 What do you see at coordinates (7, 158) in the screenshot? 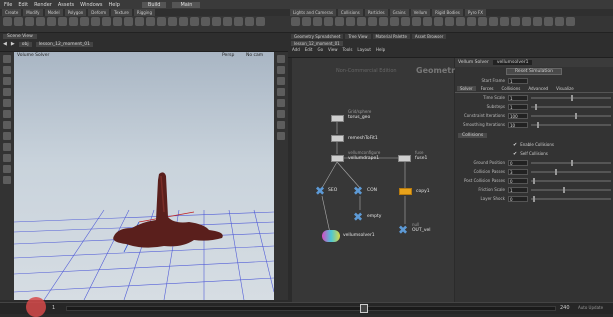
I see `draw-tool-icon` at bounding box center [7, 158].